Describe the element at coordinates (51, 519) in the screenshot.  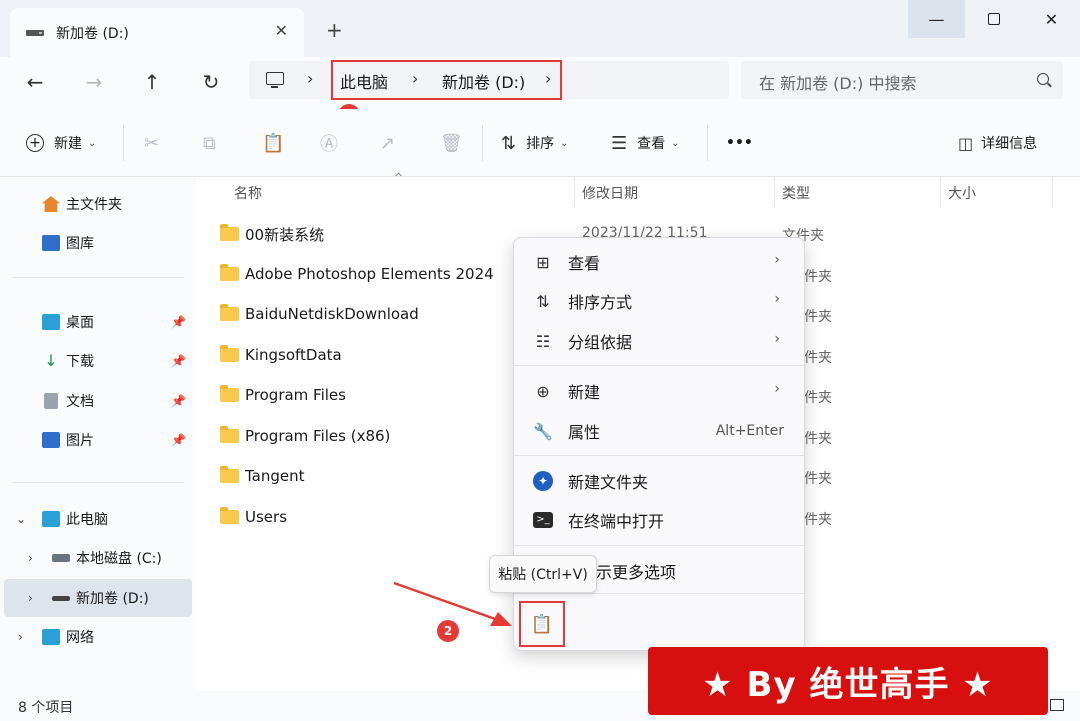
I see `computer-icon` at that location.